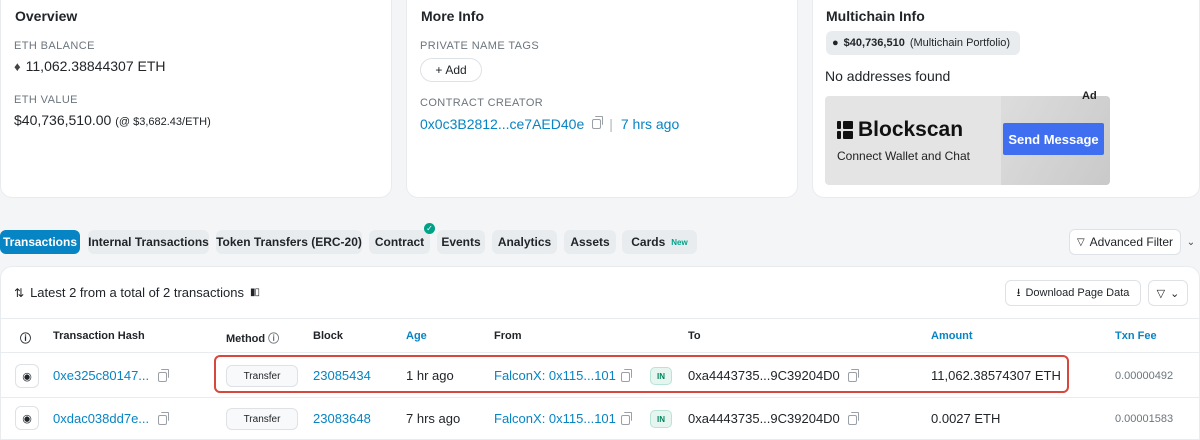 This screenshot has width=1200, height=440. I want to click on block-link: 23083648, so click(342, 418).